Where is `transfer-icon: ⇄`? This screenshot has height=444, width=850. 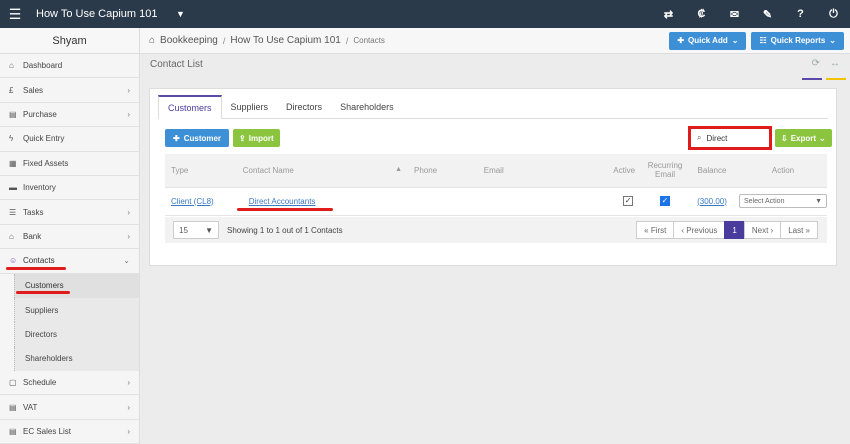 transfer-icon: ⇄ is located at coordinates (668, 14).